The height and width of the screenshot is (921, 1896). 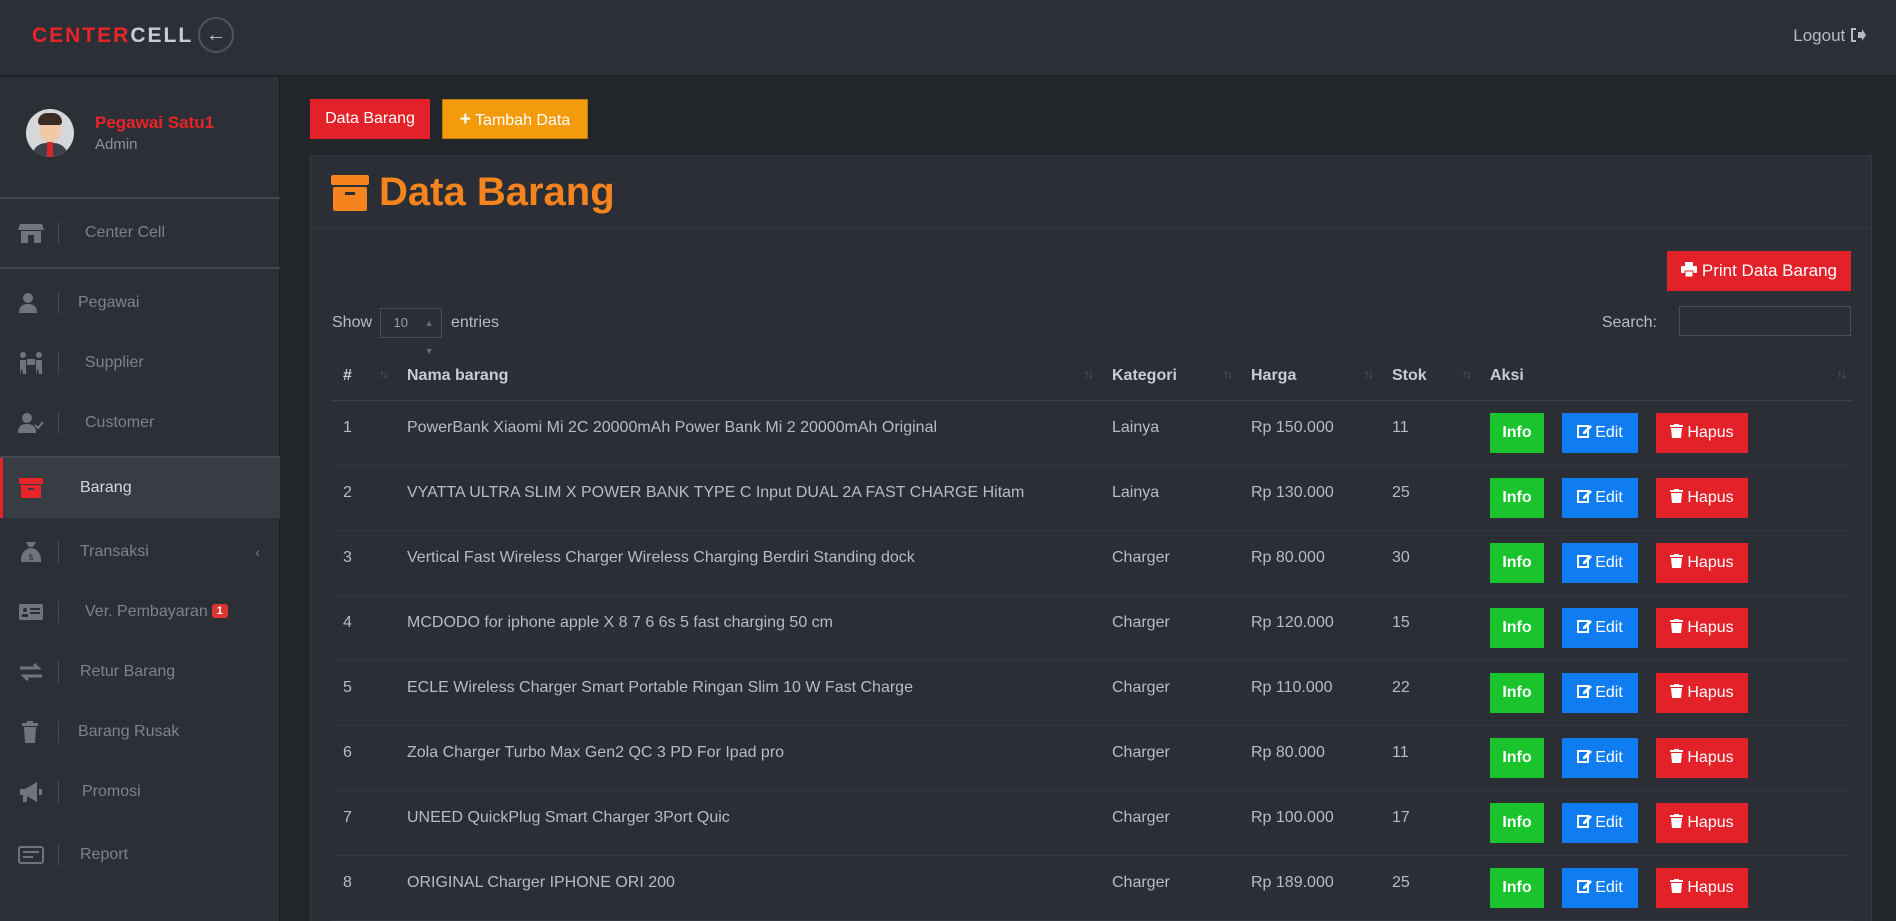 I want to click on data-barang-button: Data Barang, so click(x=370, y=119).